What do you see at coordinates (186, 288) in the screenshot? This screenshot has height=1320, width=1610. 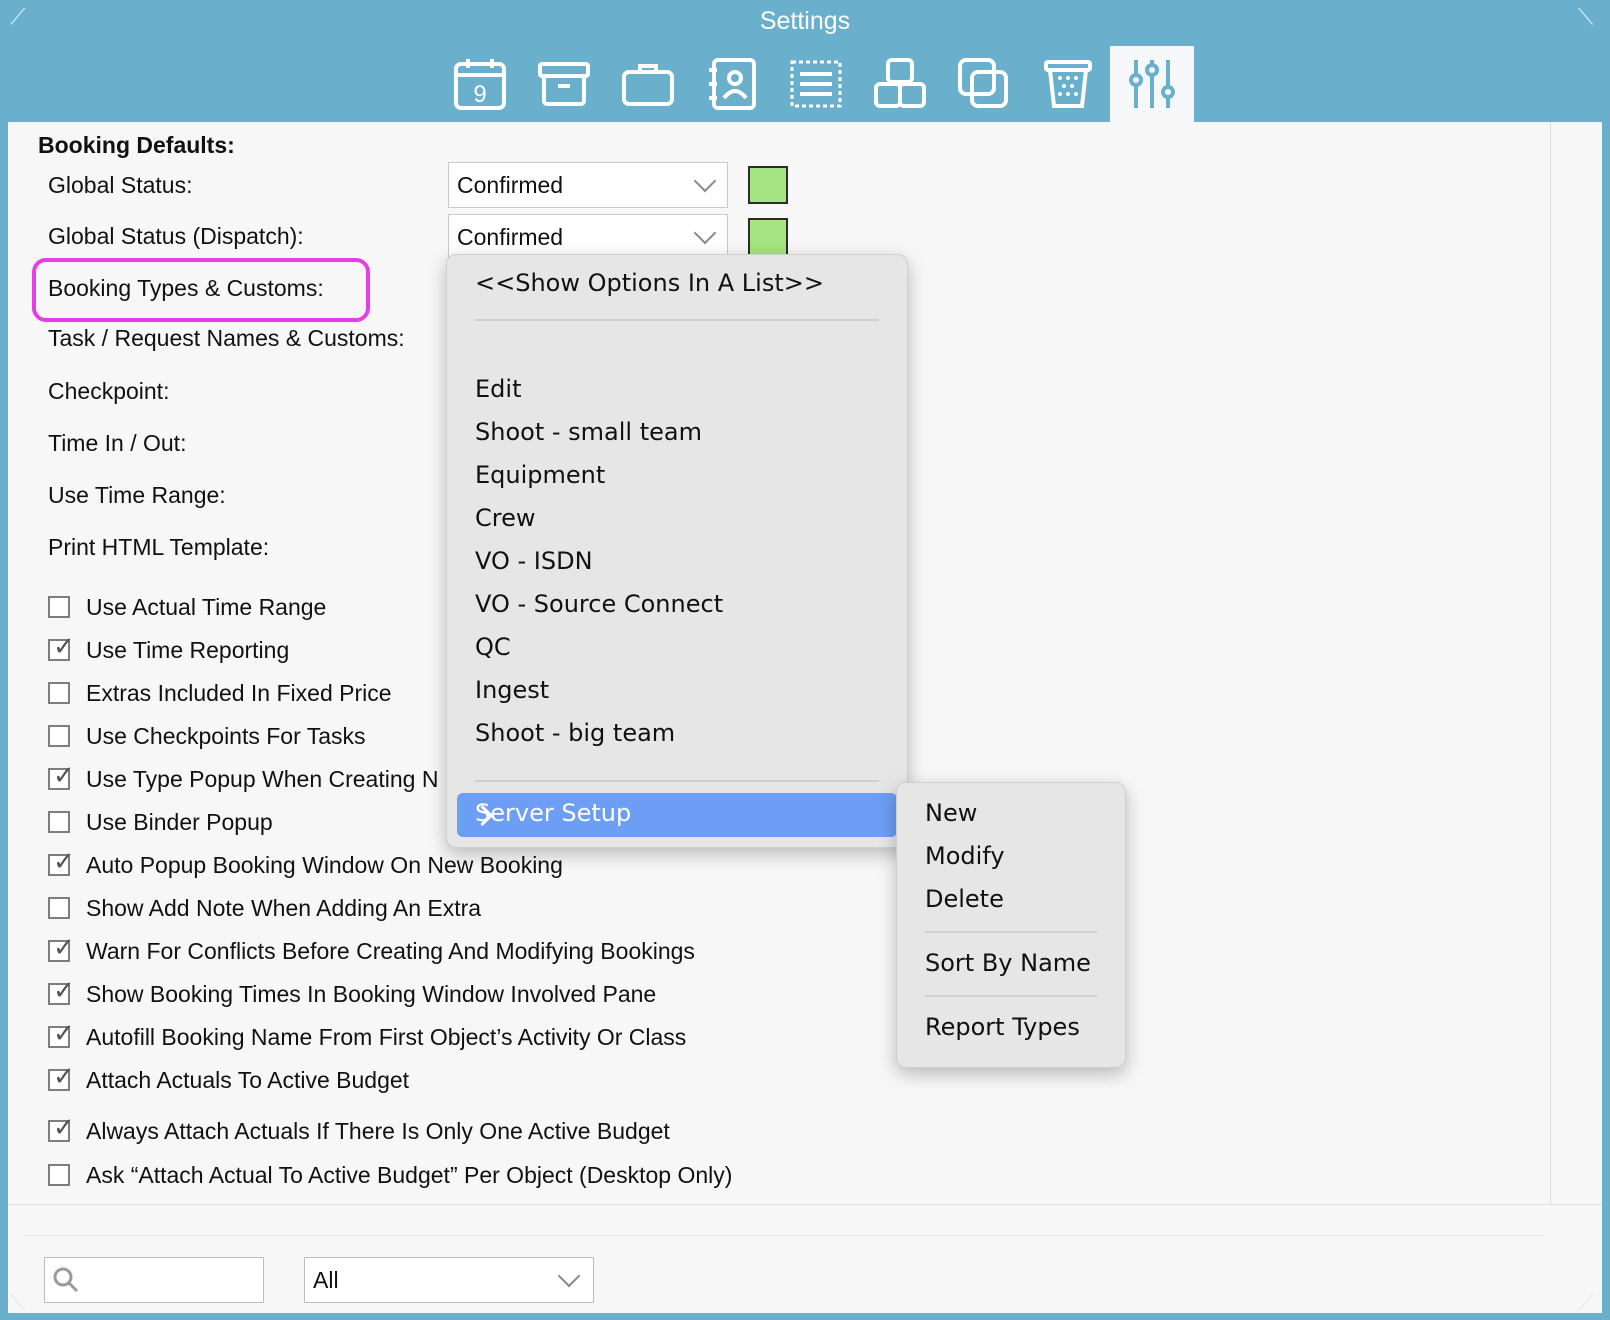 I see `booking-types-label: Booking Types & Customs:` at bounding box center [186, 288].